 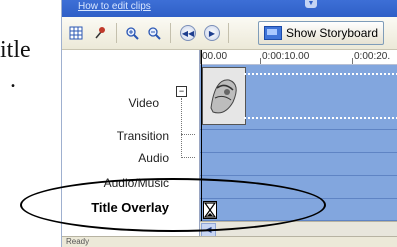 What do you see at coordinates (210, 210) in the screenshot?
I see `hourglass-icon` at bounding box center [210, 210].